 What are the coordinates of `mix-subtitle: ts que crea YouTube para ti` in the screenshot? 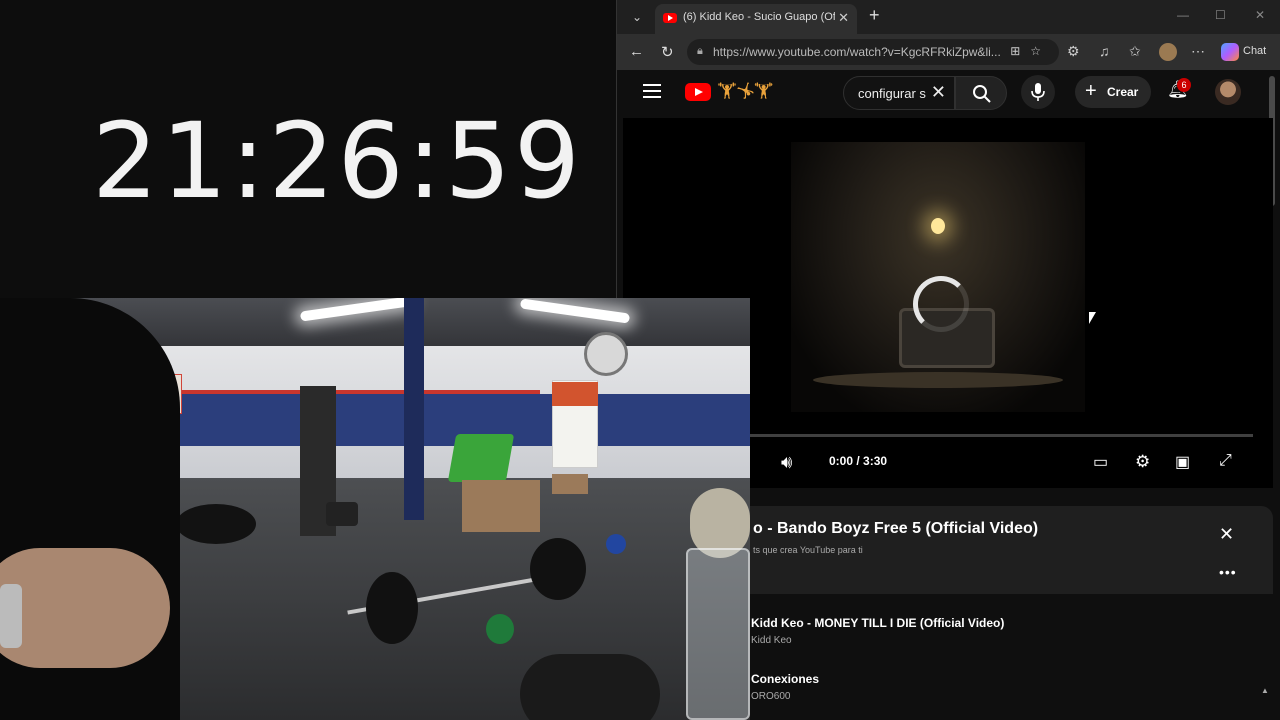 It's located at (808, 550).